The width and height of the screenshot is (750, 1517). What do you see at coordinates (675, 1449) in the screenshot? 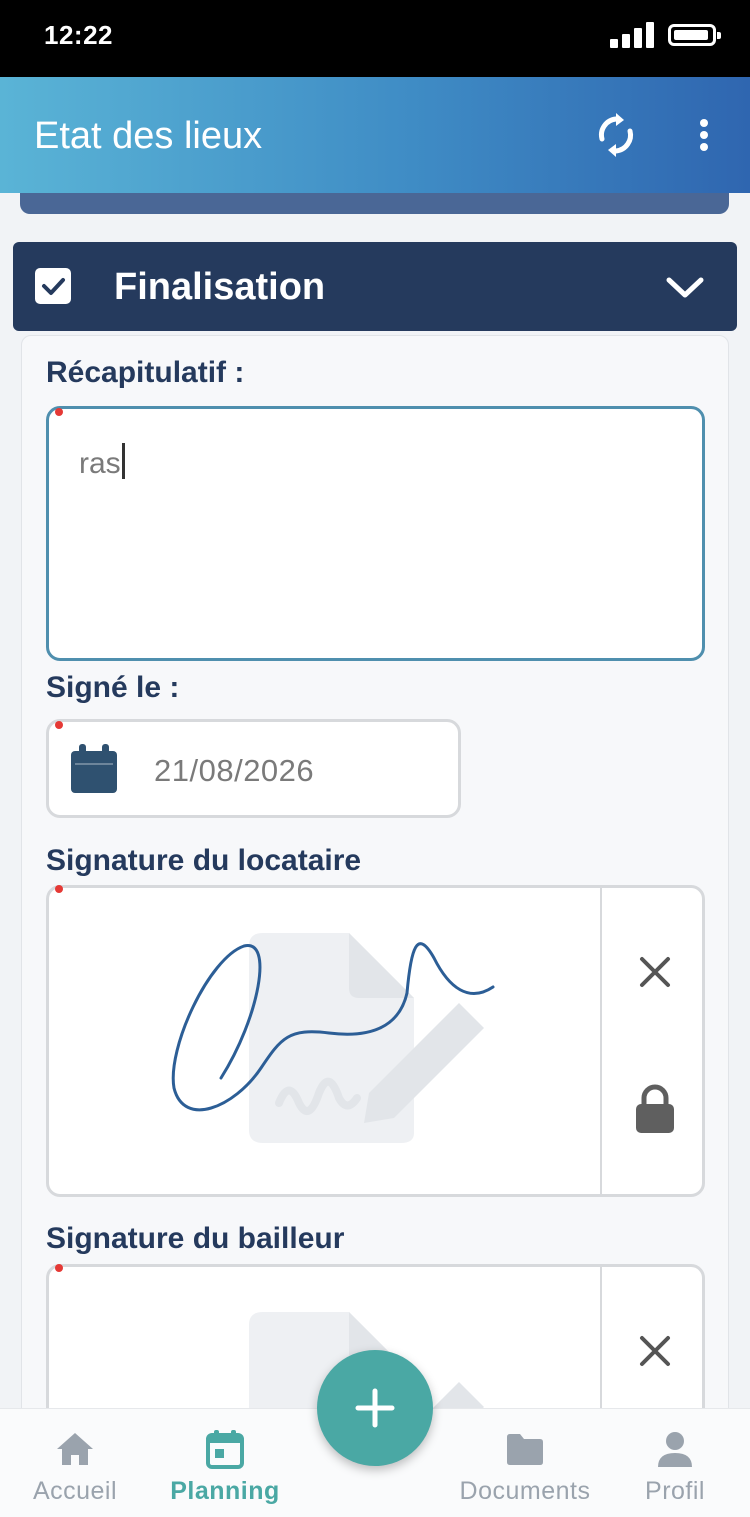
I see `person-icon` at bounding box center [675, 1449].